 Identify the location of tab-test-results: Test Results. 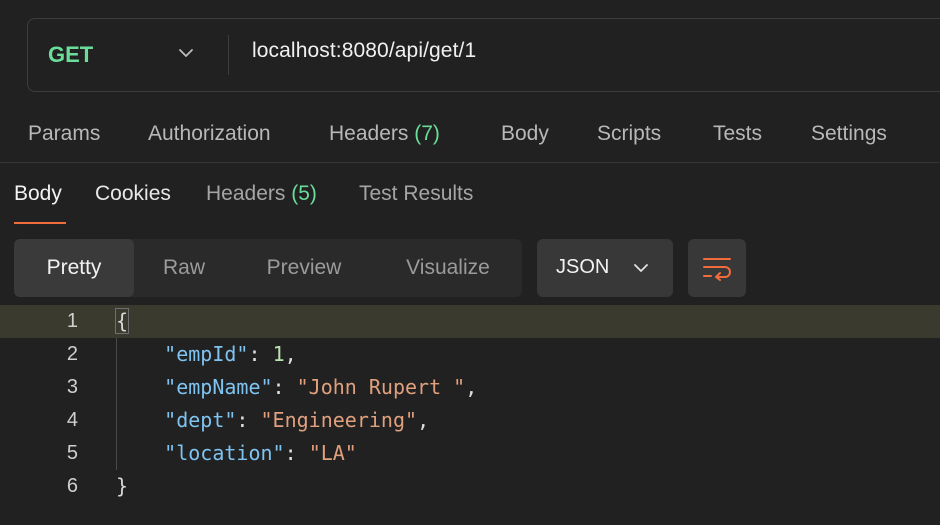
(416, 194).